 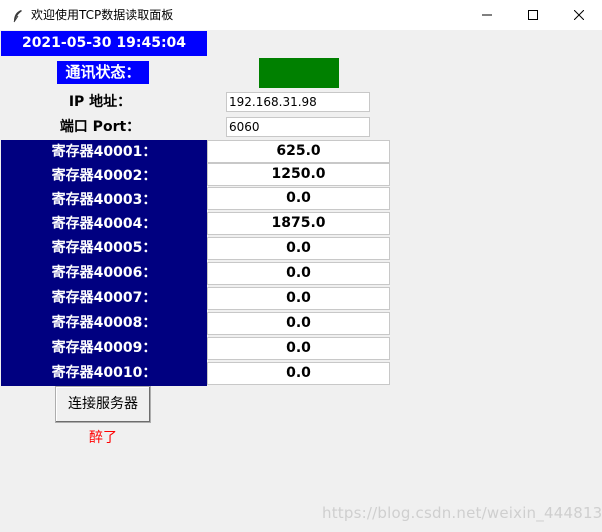 What do you see at coordinates (104, 200) in the screenshot?
I see `register-label: 寄存器40003：` at bounding box center [104, 200].